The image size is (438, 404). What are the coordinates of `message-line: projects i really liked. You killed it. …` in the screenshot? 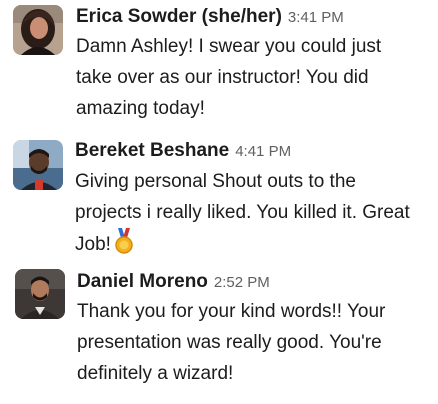 It's located at (242, 212).